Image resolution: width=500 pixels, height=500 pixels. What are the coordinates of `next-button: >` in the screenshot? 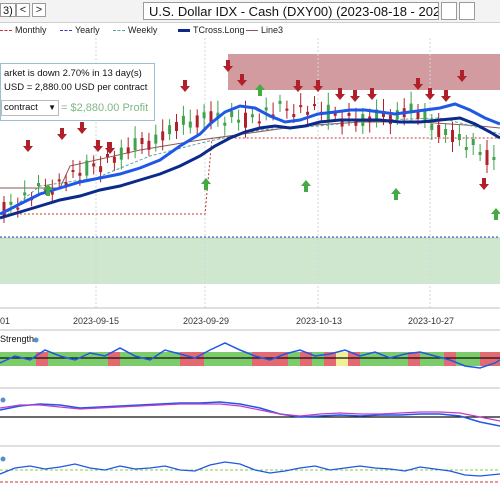 It's located at (39, 10).